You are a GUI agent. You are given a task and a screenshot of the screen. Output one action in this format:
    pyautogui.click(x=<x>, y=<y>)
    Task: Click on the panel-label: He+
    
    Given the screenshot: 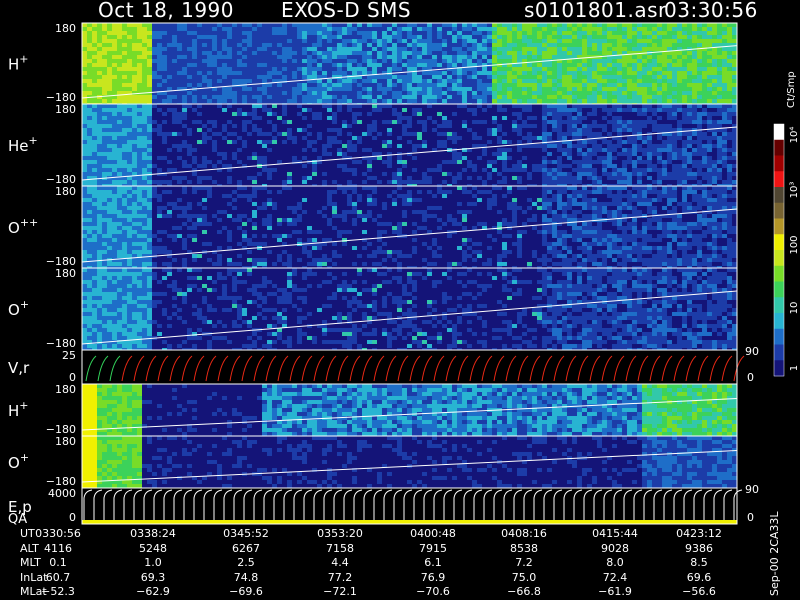 What is the action you would take?
    pyautogui.click(x=23, y=144)
    